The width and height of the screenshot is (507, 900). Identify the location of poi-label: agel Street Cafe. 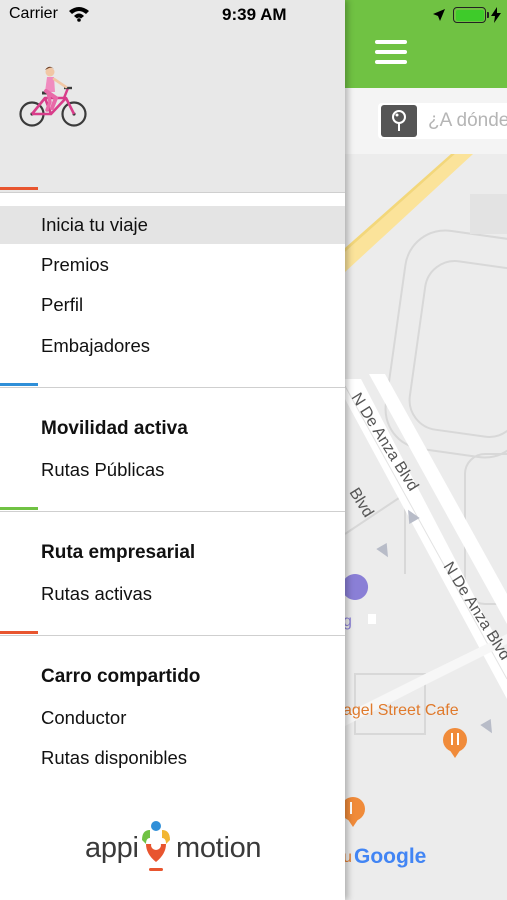
(402, 710).